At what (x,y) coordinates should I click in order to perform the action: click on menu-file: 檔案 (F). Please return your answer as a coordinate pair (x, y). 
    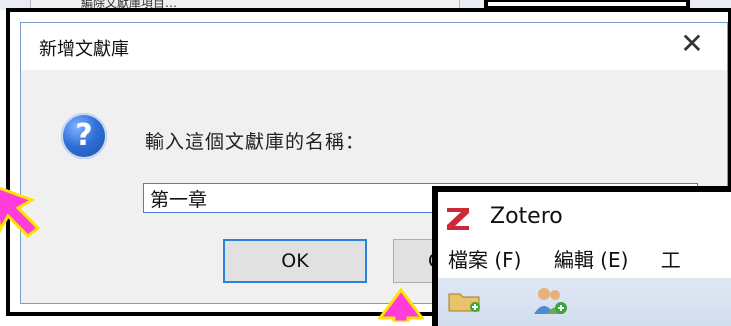
    Looking at the image, I should click on (484, 260).